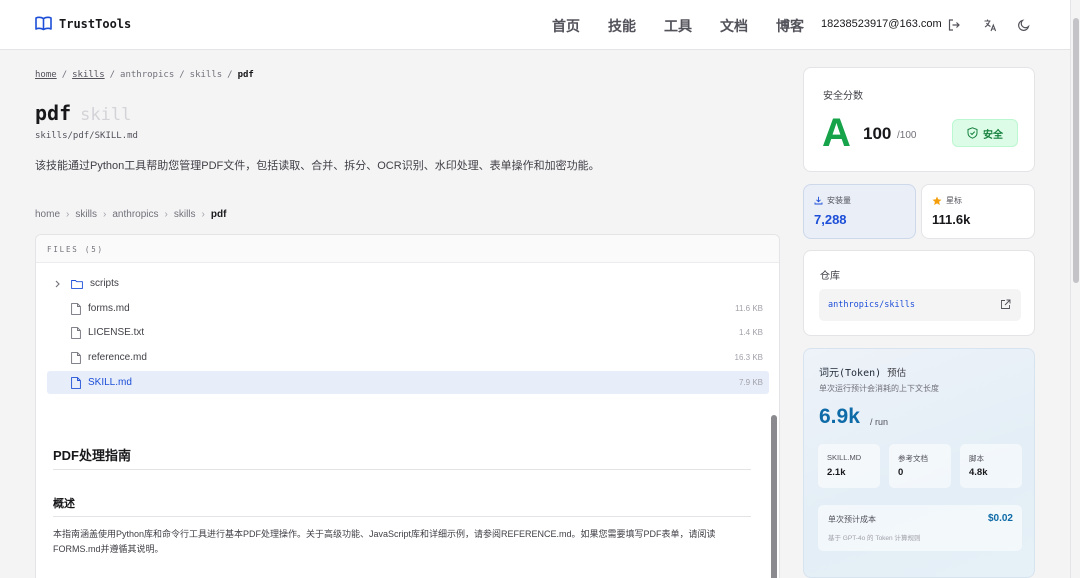  What do you see at coordinates (993, 135) in the screenshot?
I see `safe-badge-label: 安全` at bounding box center [993, 135].